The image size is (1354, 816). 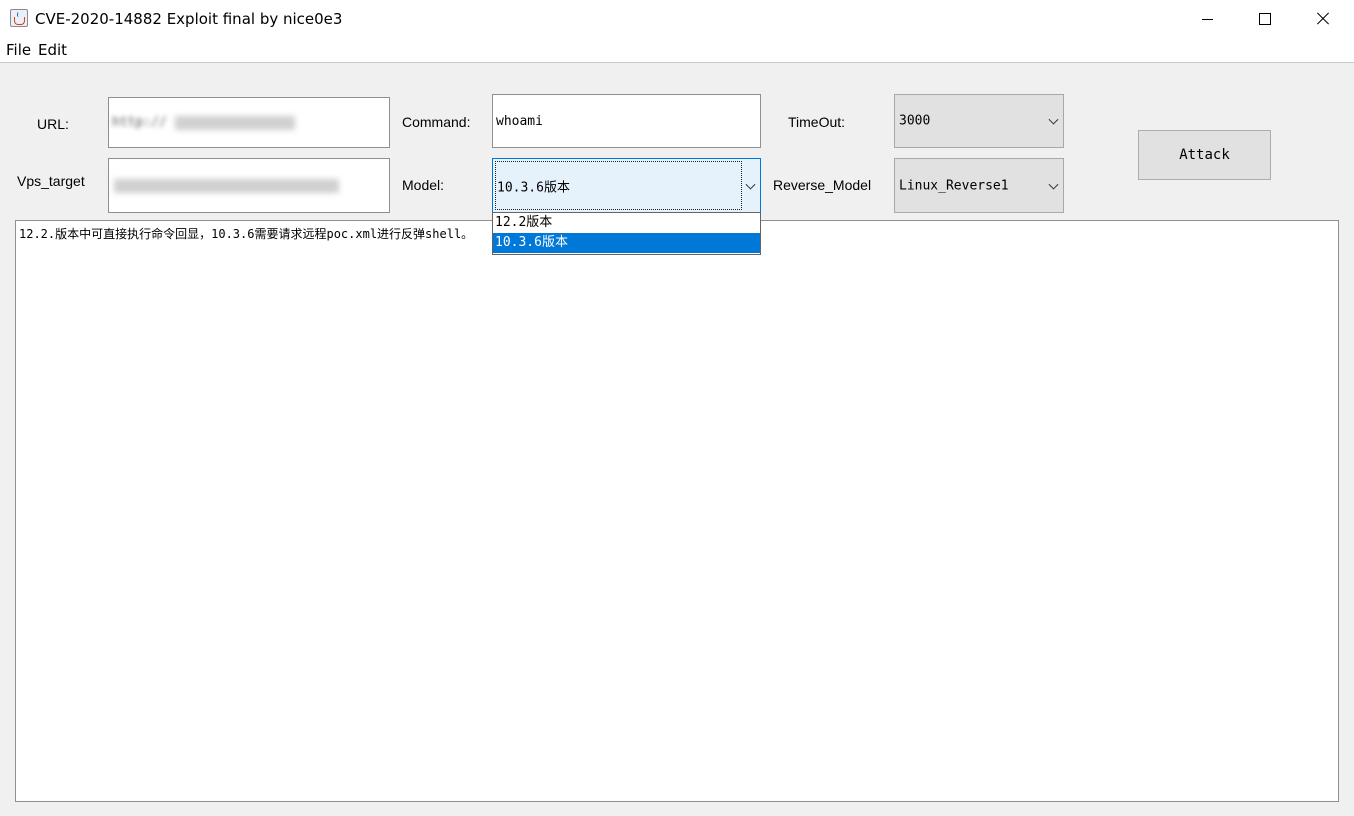 I want to click on title-bar: CVE-2020-14882 Exploit final by nice0e3, so click(x=677, y=19).